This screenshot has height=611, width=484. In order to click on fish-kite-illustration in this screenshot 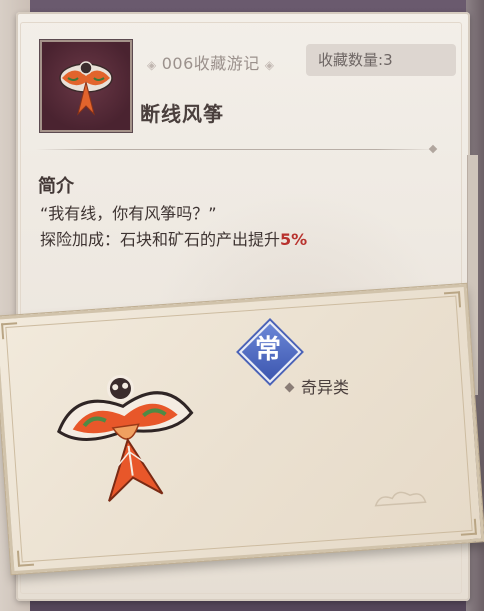, I will do `click(125, 438)`.